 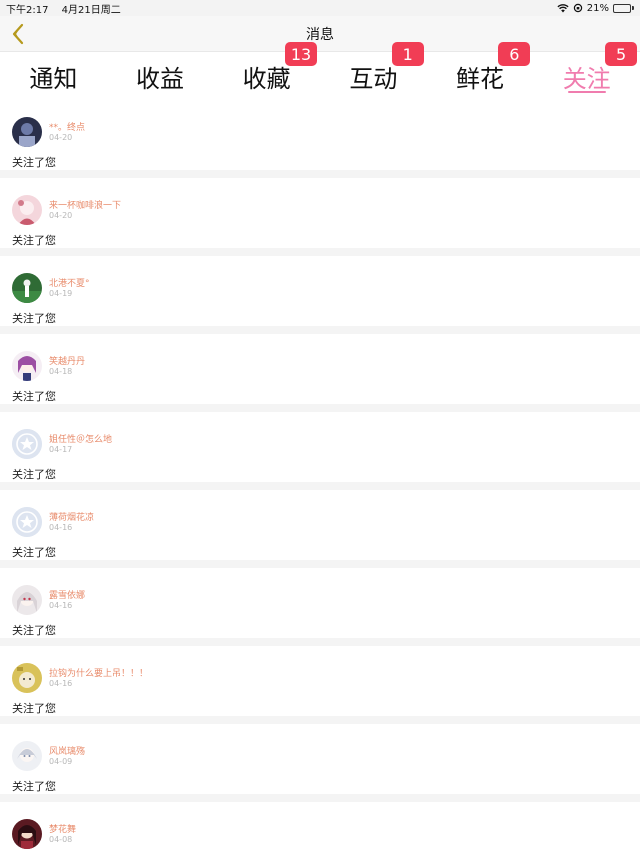 What do you see at coordinates (91, 10) in the screenshot?
I see `status-date: 4月21日周二` at bounding box center [91, 10].